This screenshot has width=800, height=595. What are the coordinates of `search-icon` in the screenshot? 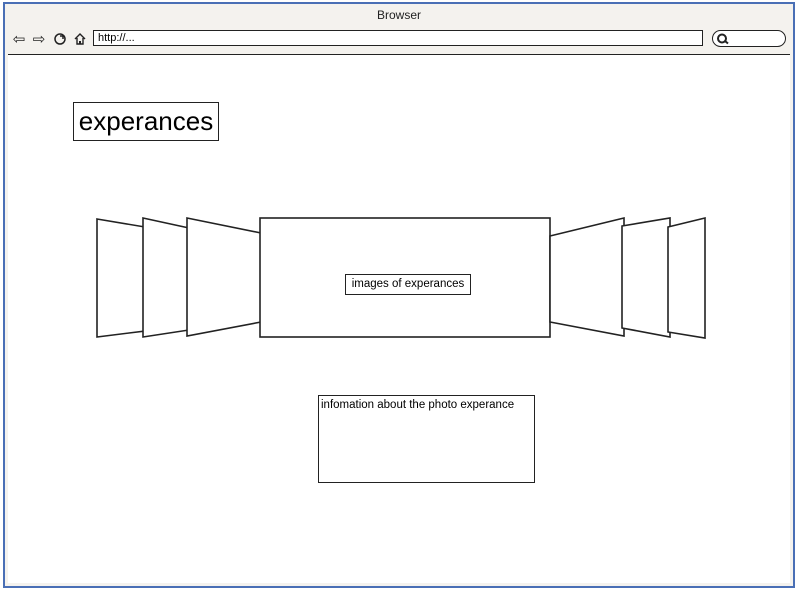 It's located at (723, 38).